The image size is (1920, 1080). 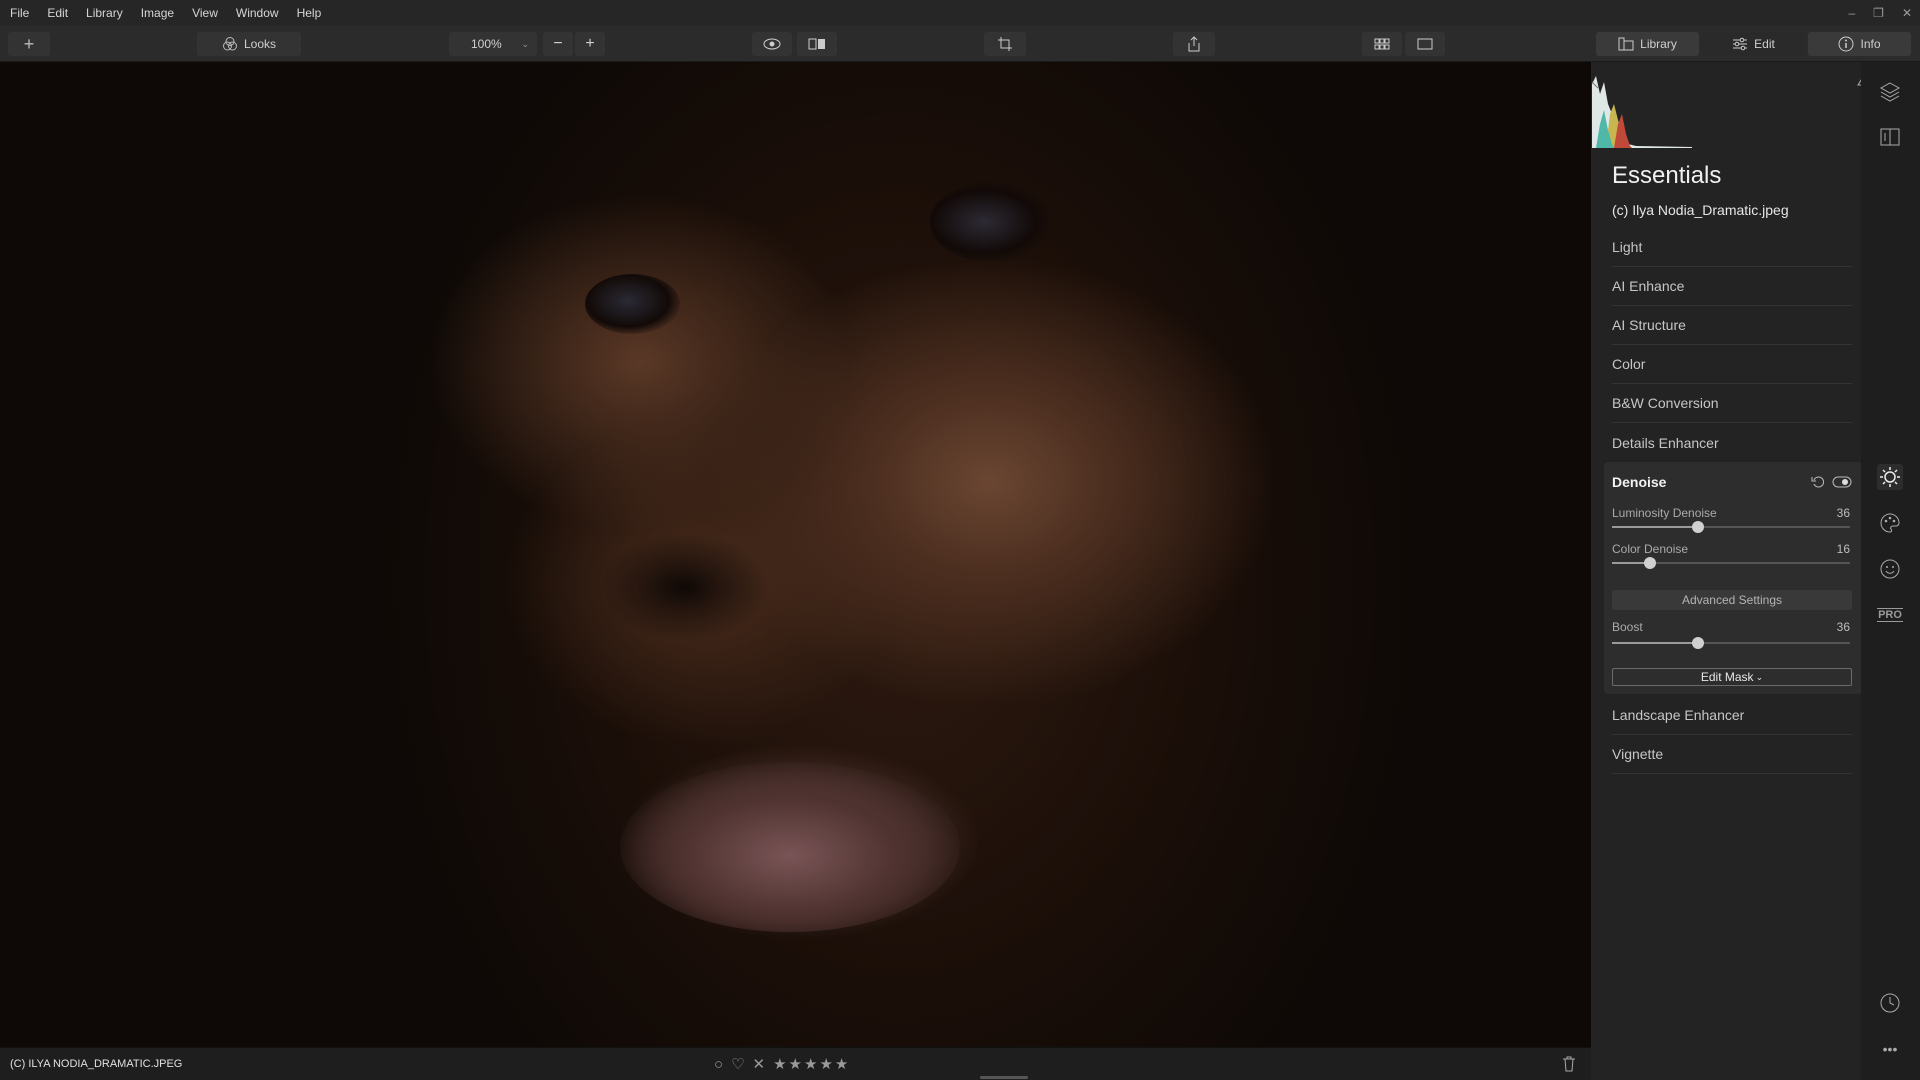 What do you see at coordinates (1843, 513) in the screenshot?
I see `luminosity-denoise-value: 36` at bounding box center [1843, 513].